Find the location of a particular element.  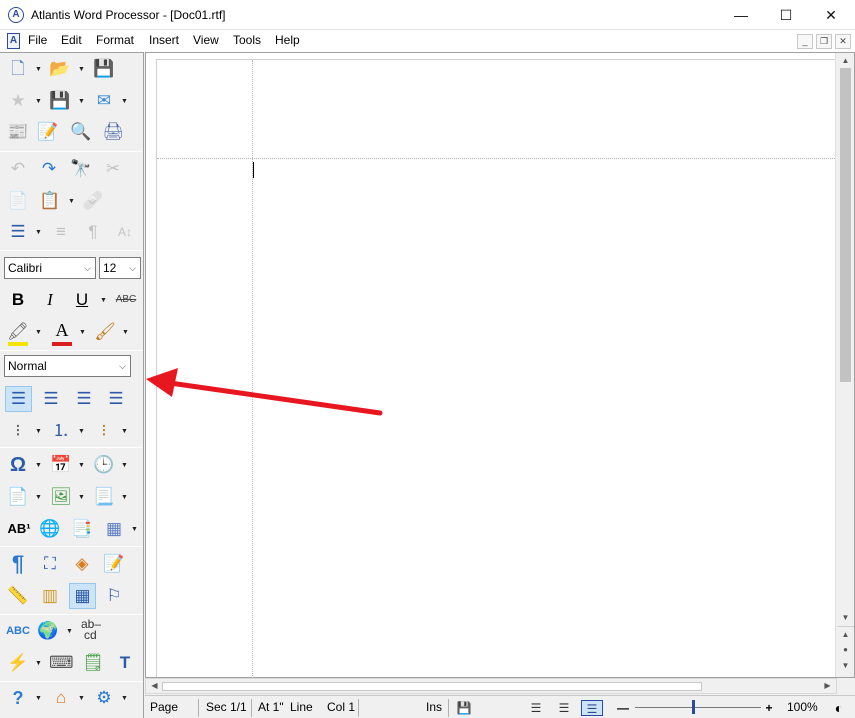

font-size-select: 12 ⌵ is located at coordinates (120, 268).